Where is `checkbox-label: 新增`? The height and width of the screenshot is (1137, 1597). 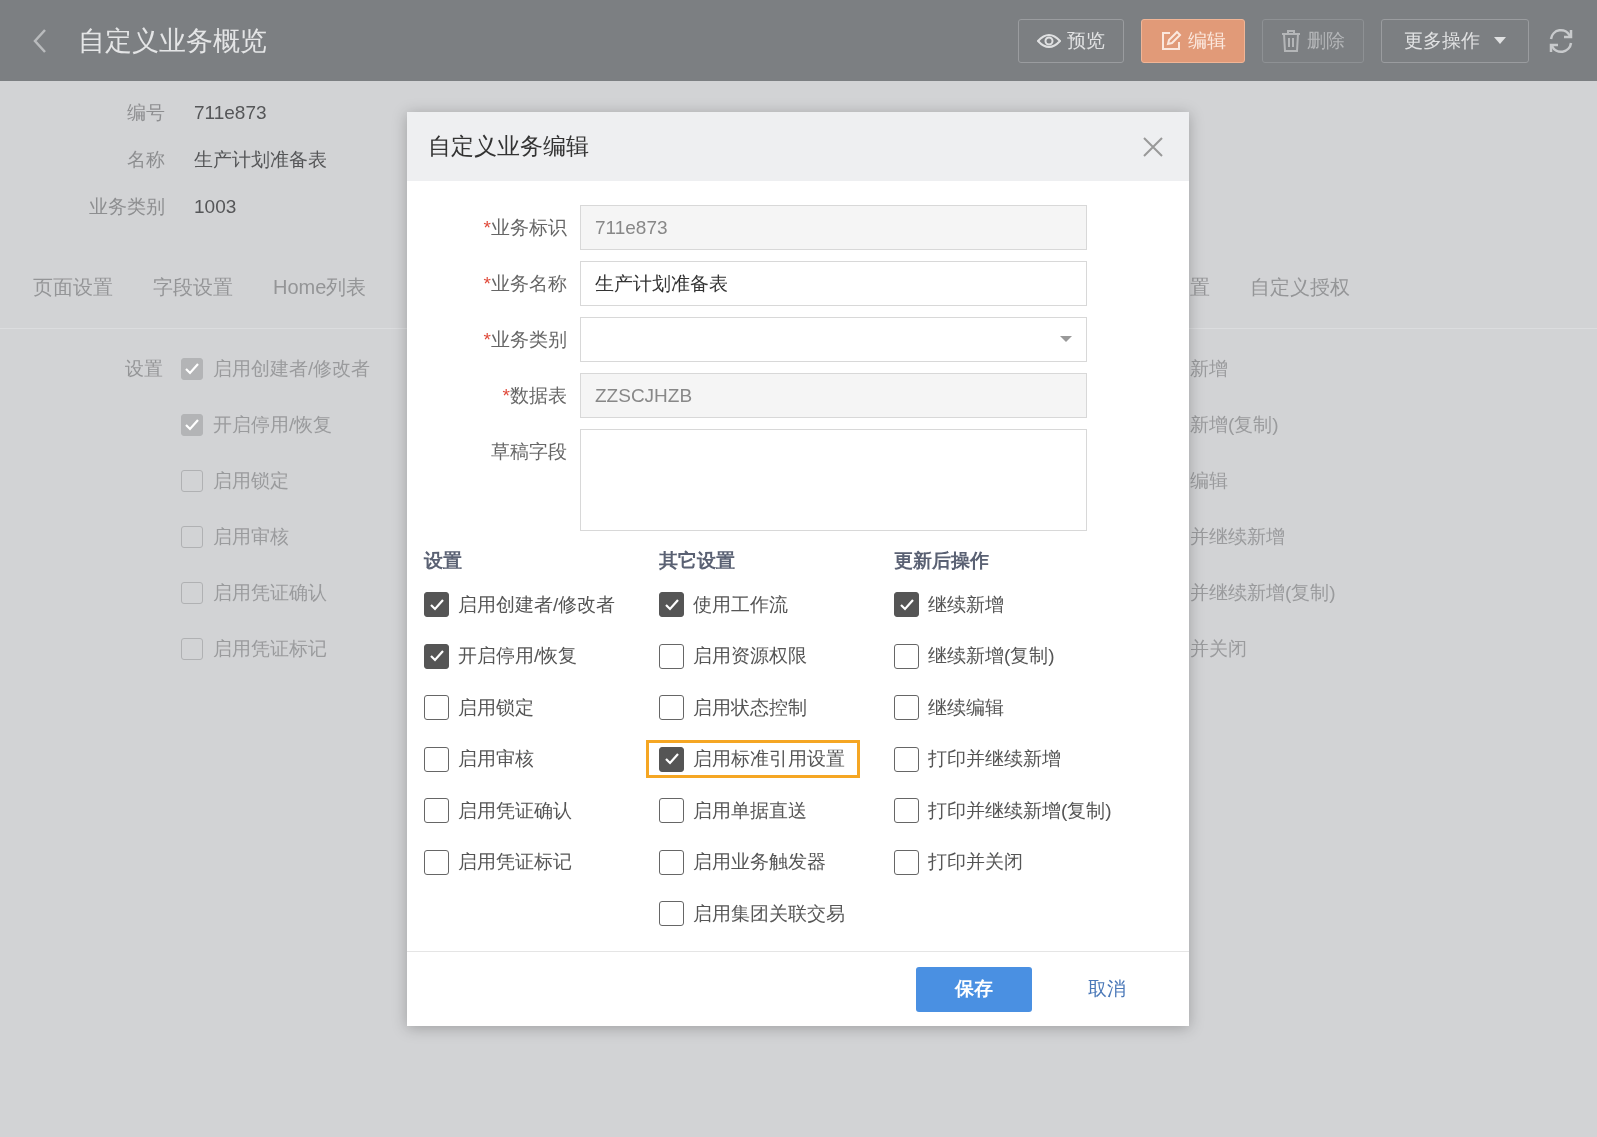 checkbox-label: 新增 is located at coordinates (1209, 369).